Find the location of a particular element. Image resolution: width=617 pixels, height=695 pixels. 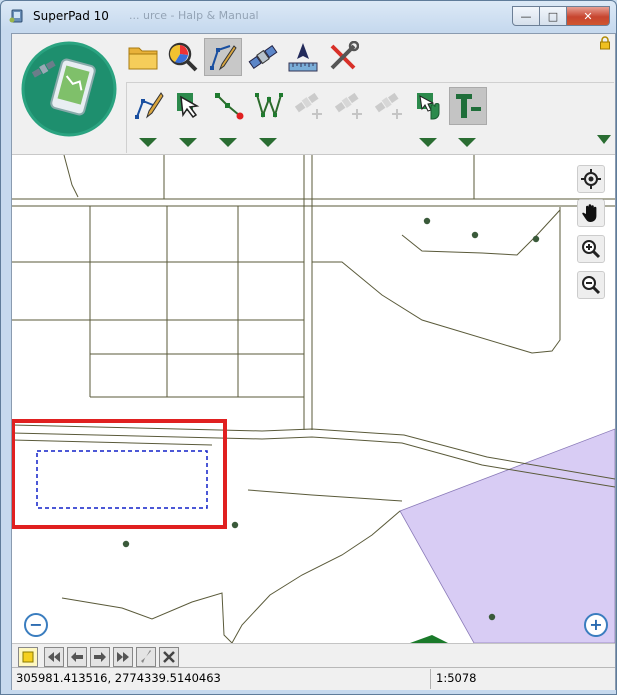

polyline-icon is located at coordinates (269, 106).